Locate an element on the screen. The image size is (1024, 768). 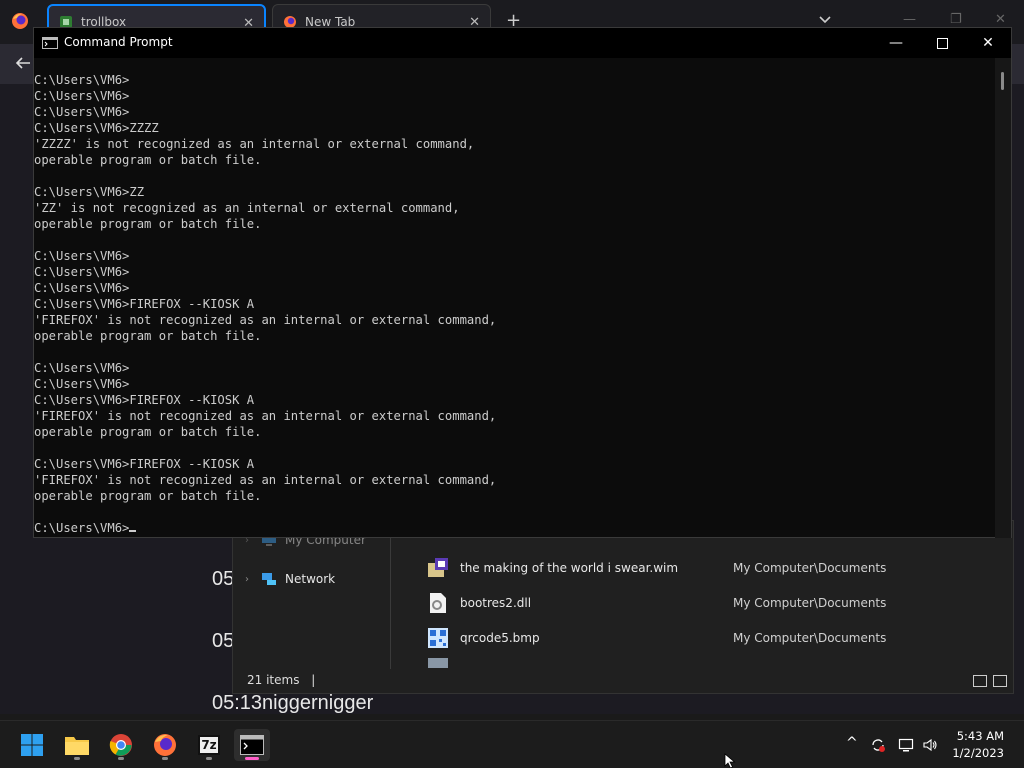
vertical-scrollbar is located at coordinates (1003, 298).